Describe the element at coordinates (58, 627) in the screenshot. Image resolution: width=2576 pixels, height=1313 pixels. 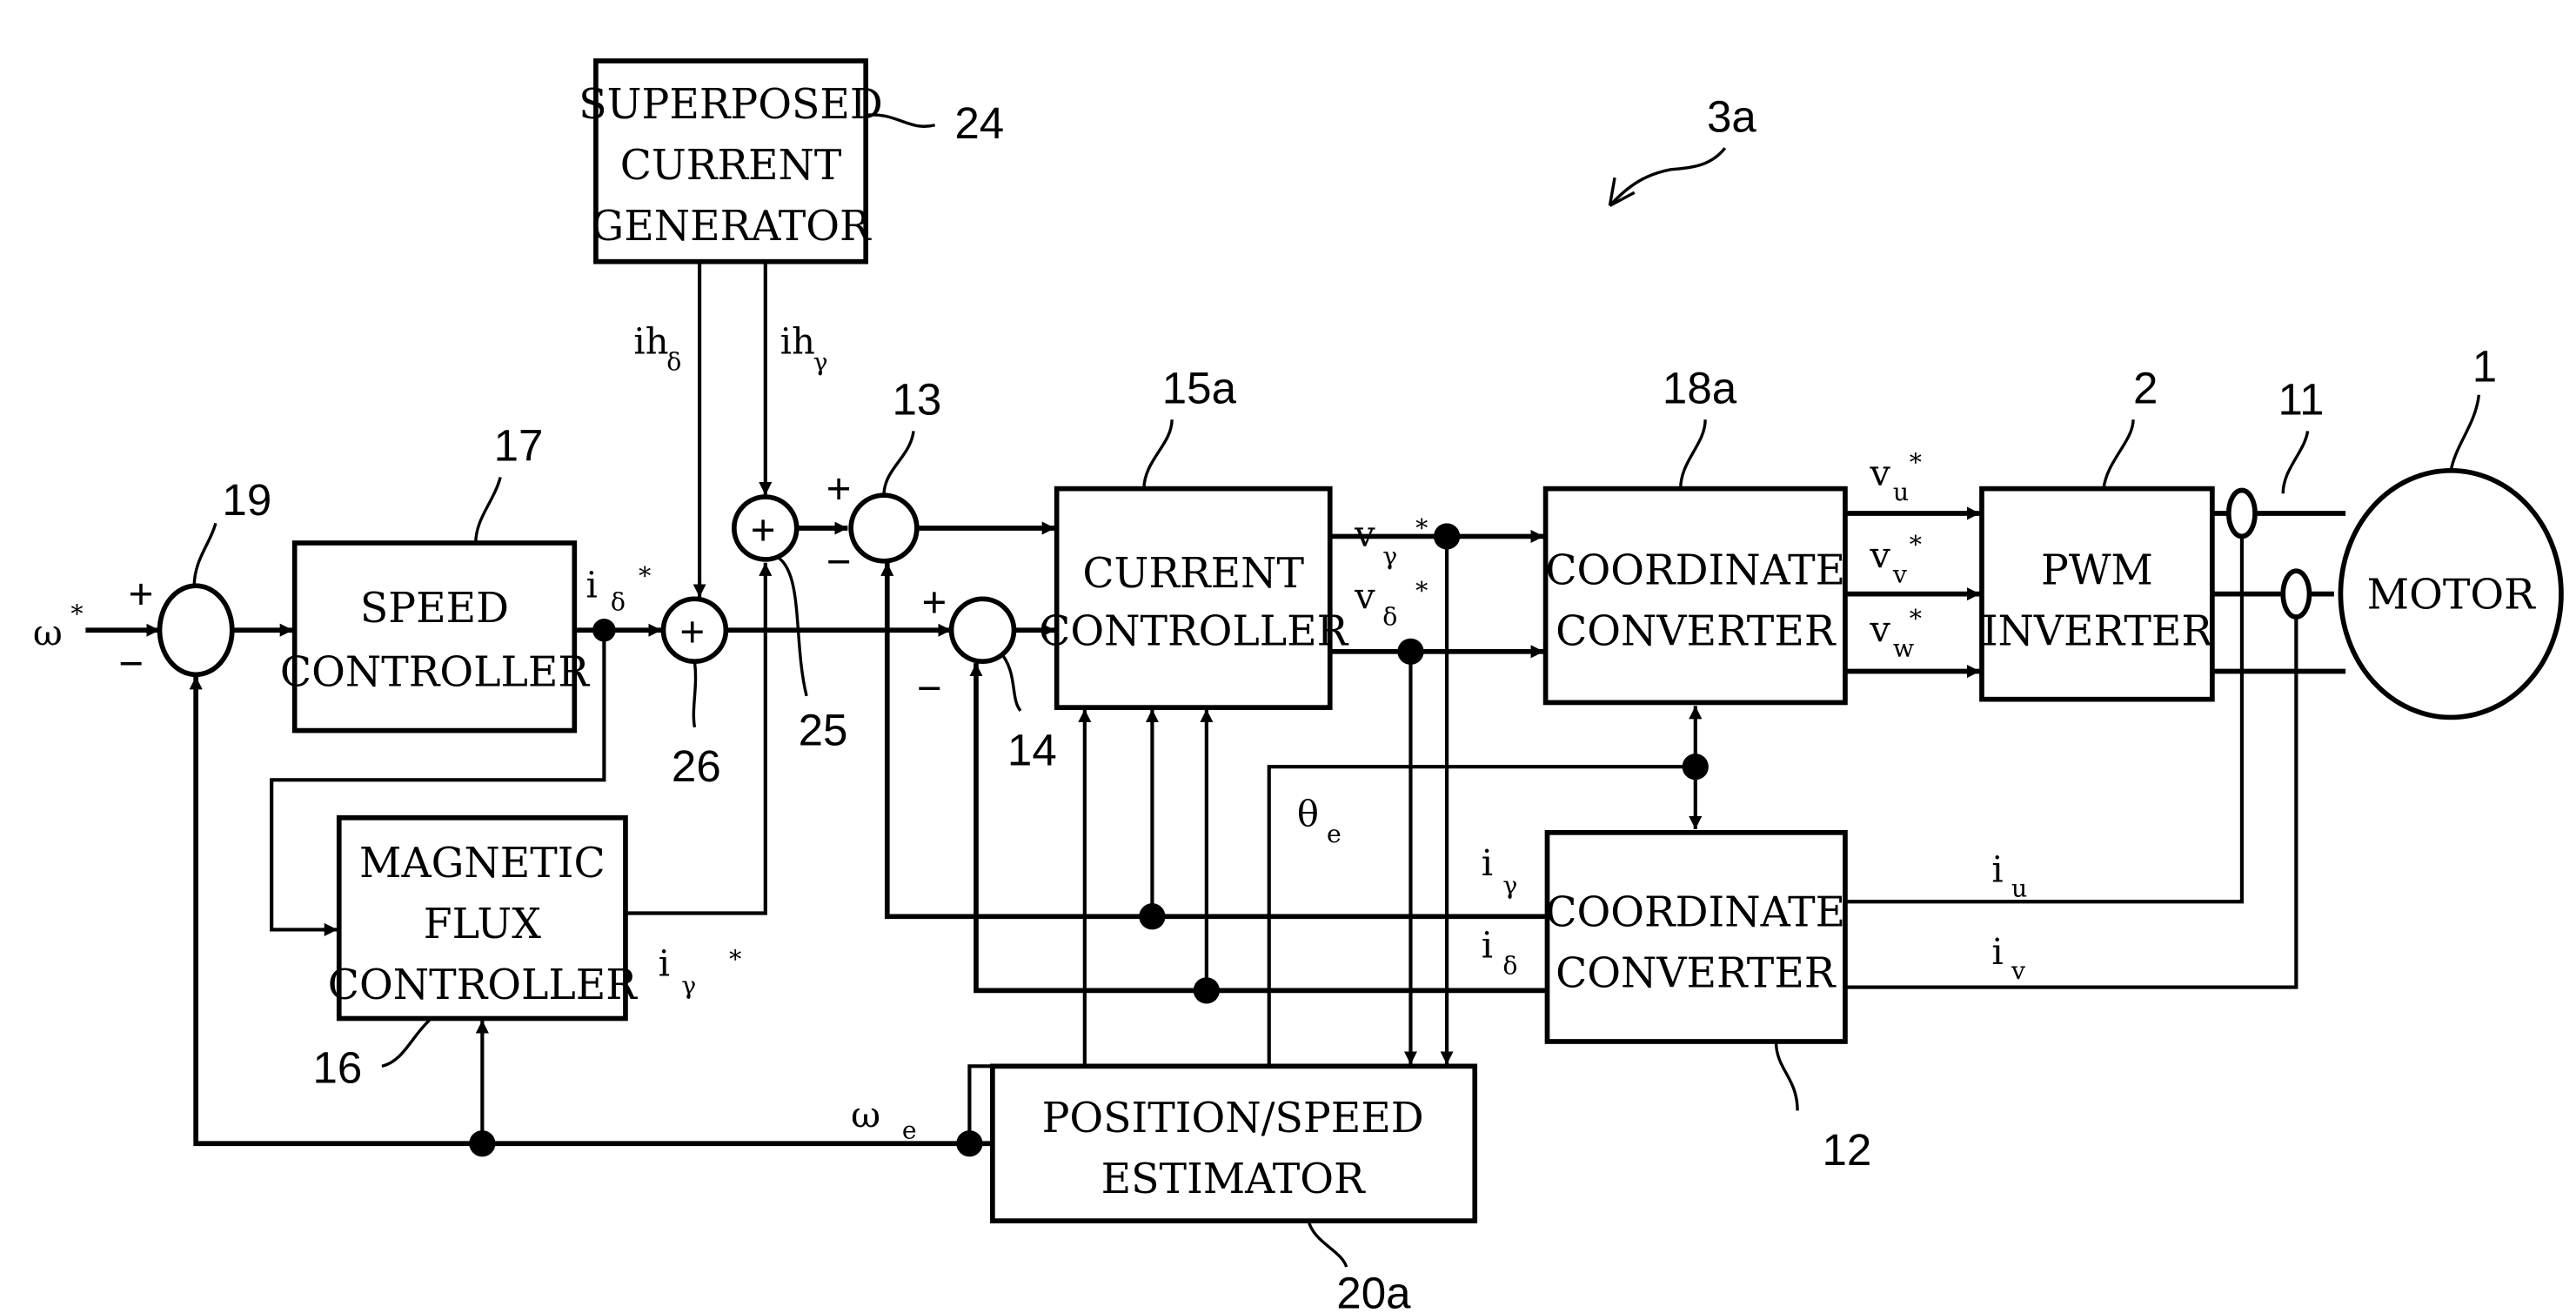
I see `omega-ref-signal: ω *` at that location.